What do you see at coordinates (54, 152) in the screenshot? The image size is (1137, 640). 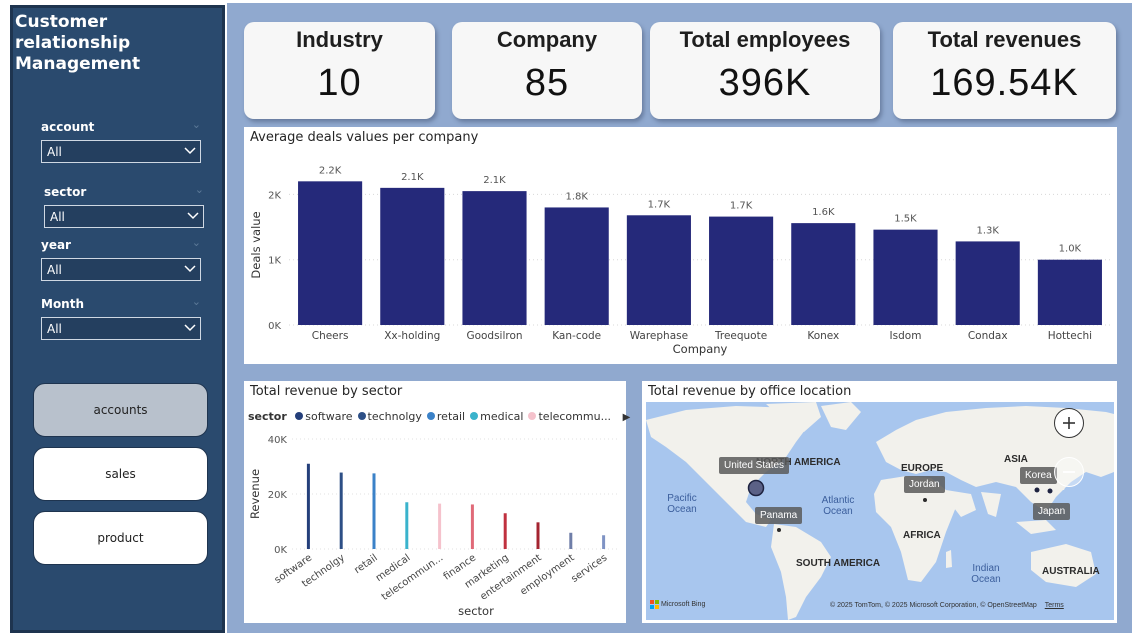 I see `account-dropdown-value: All` at bounding box center [54, 152].